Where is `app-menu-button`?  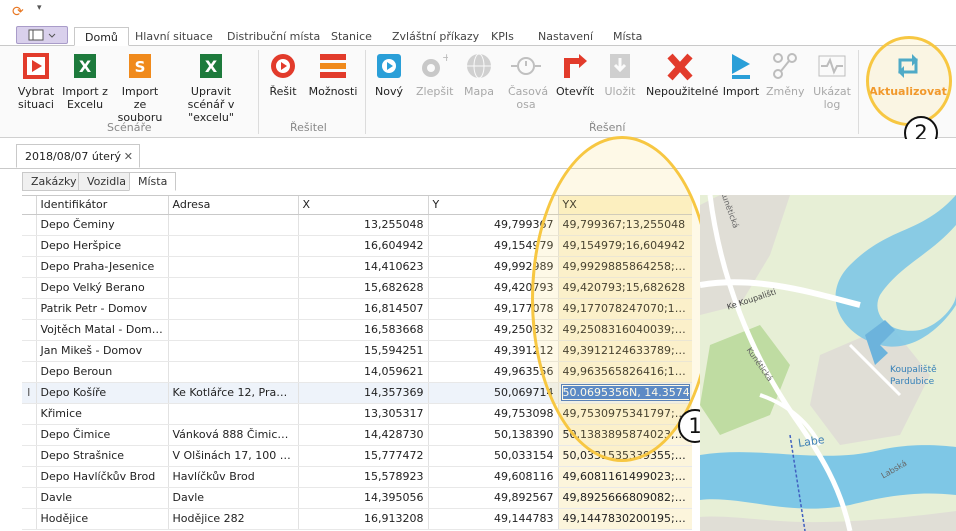
app-menu-button is located at coordinates (42, 35).